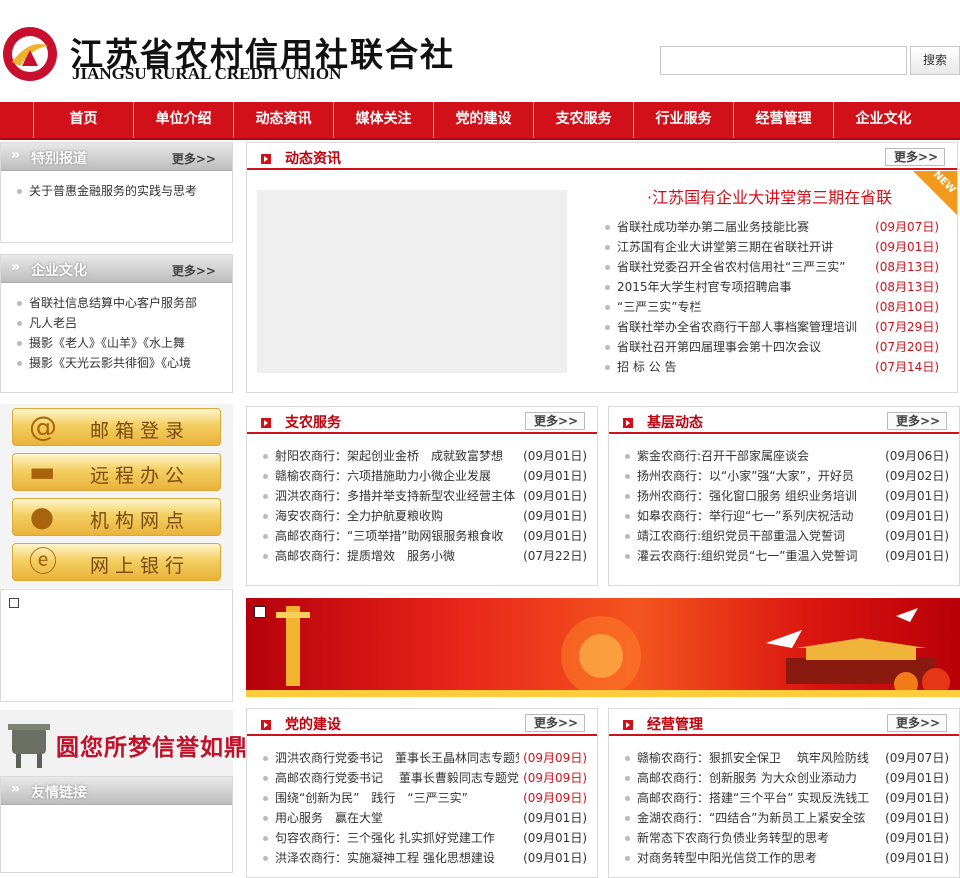 The height and width of the screenshot is (878, 960). I want to click on nav-media: 媒体关注, so click(383, 120).